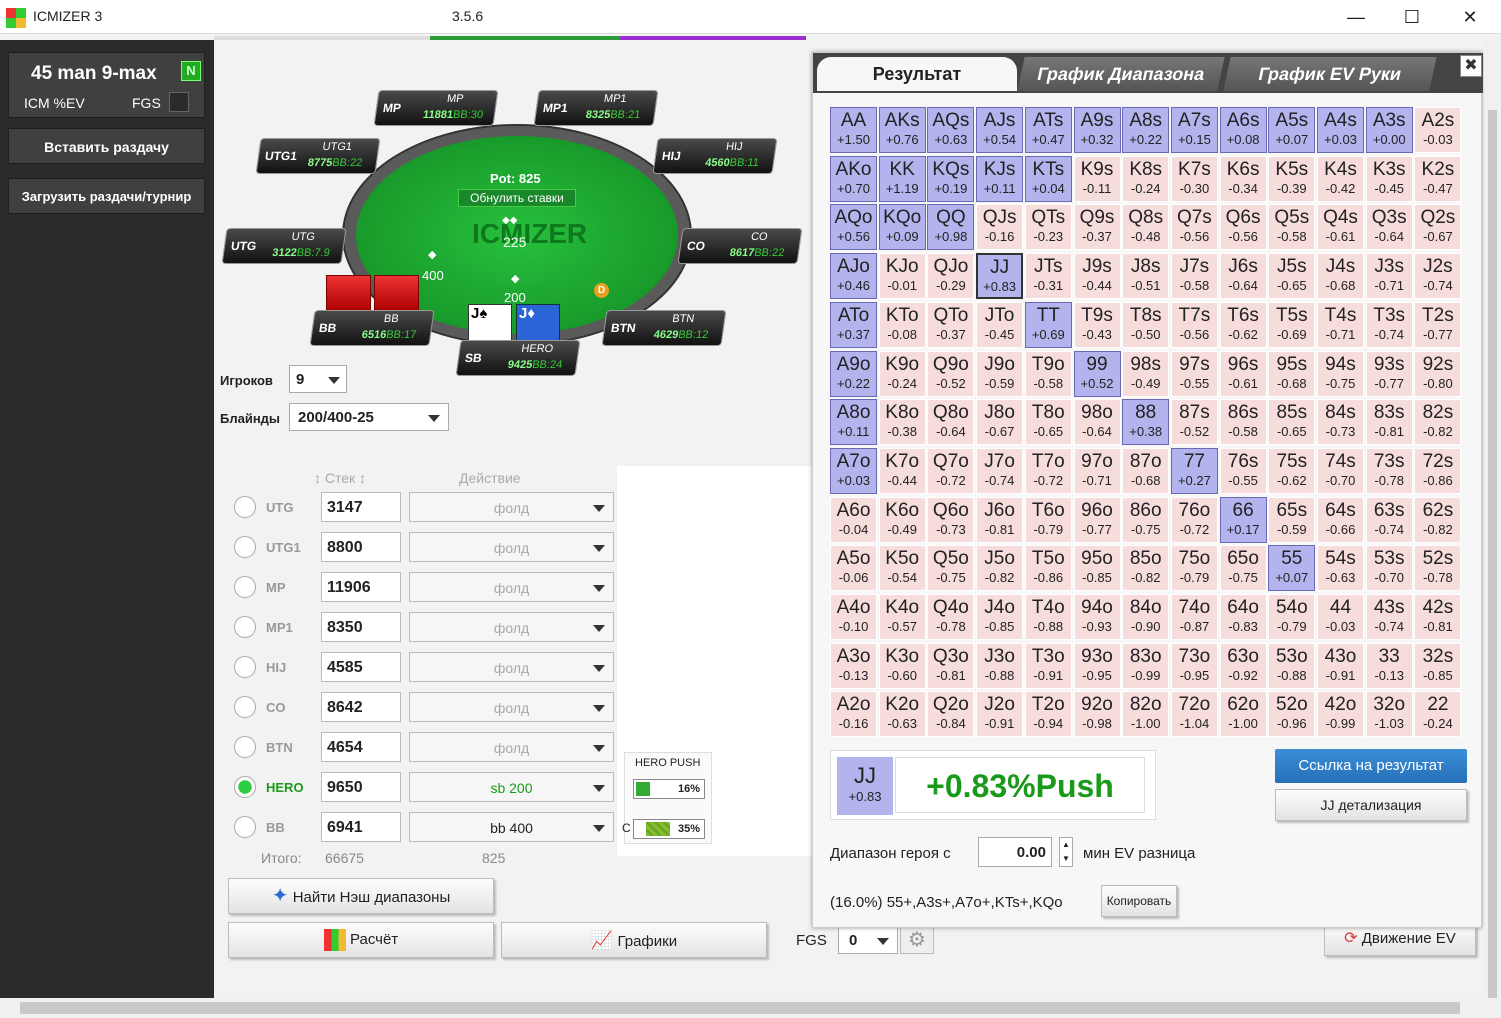  What do you see at coordinates (596, 108) in the screenshot?
I see `seat-mp1: MP1 MP1 8325BB:21` at bounding box center [596, 108].